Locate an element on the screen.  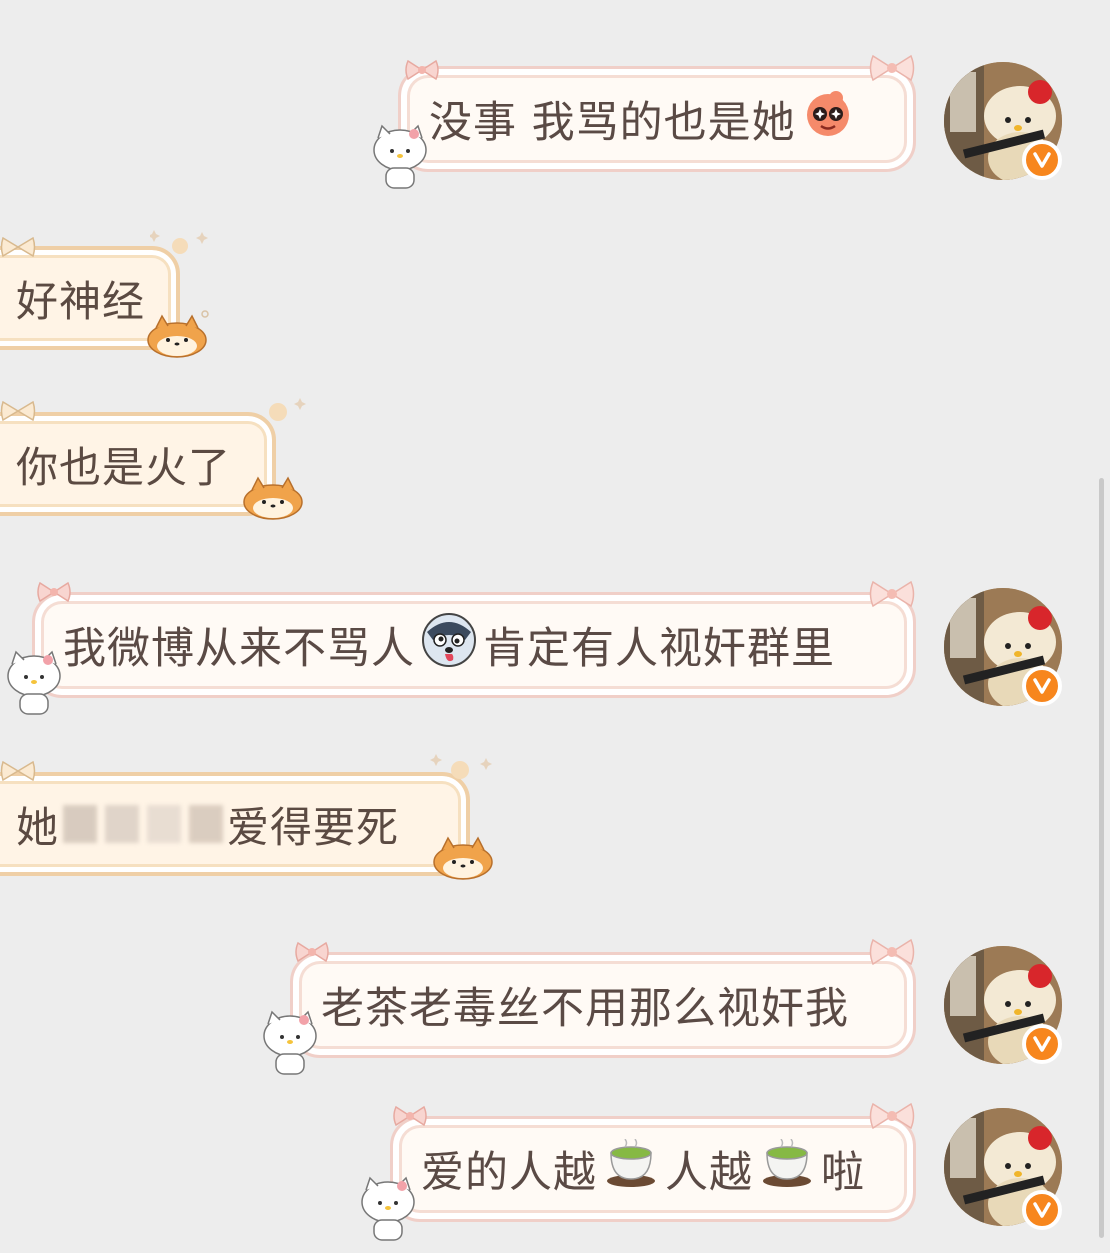
husky-dog-emoji-icon is located at coordinates (449, 645).